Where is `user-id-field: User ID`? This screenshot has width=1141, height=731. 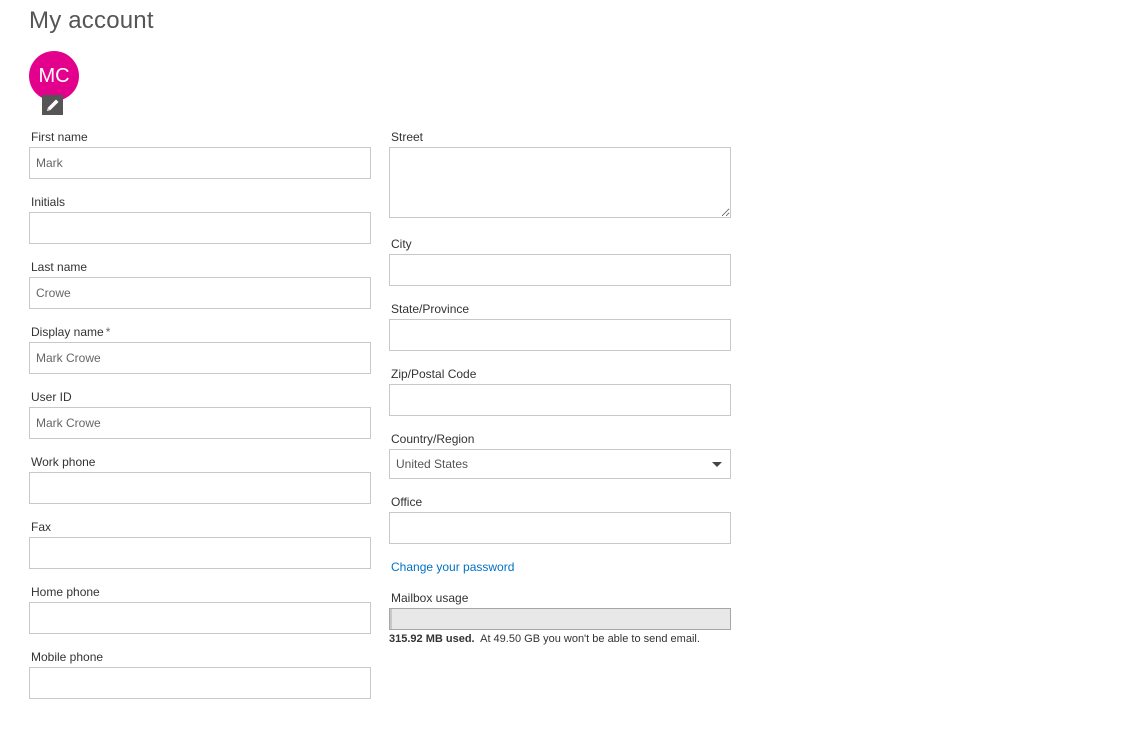 user-id-field: User ID is located at coordinates (200, 422).